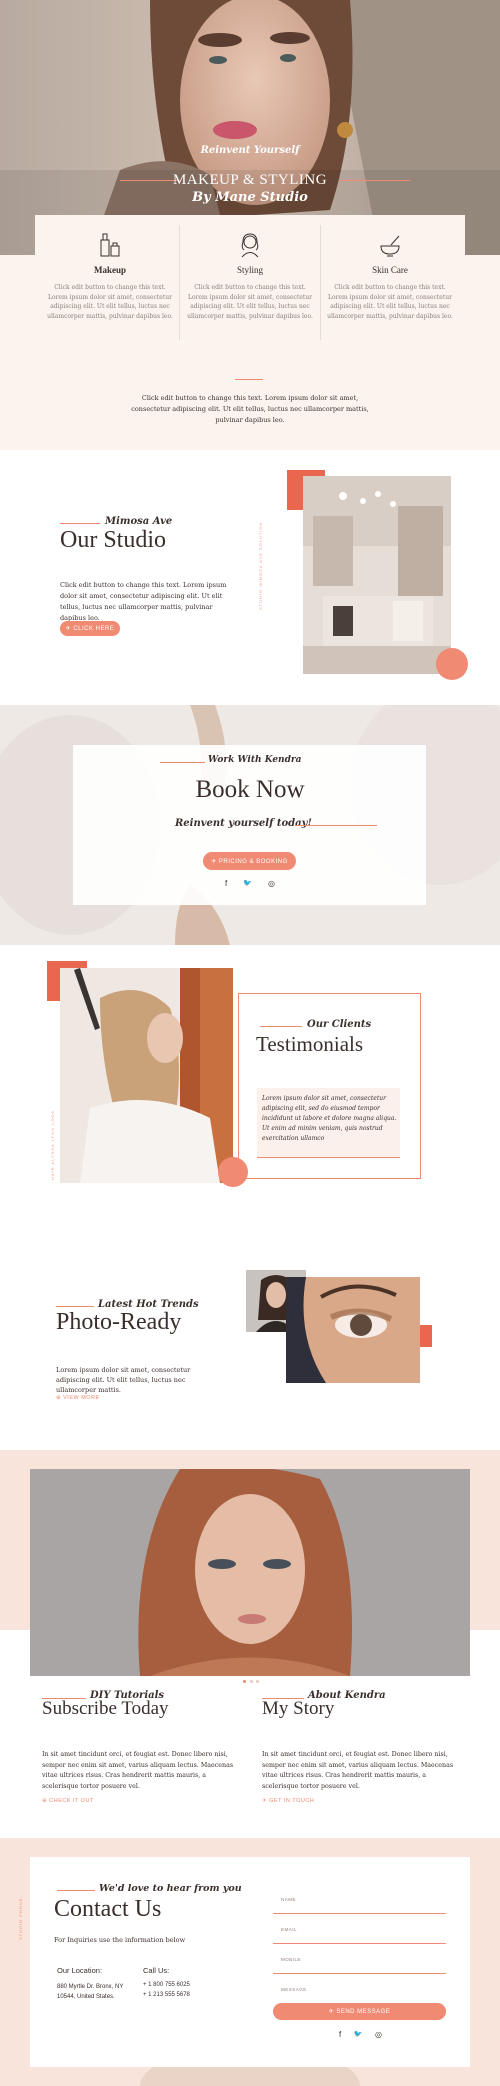  Describe the element at coordinates (294, 1989) in the screenshot. I see `message-placeholder: MESSAGE` at that location.